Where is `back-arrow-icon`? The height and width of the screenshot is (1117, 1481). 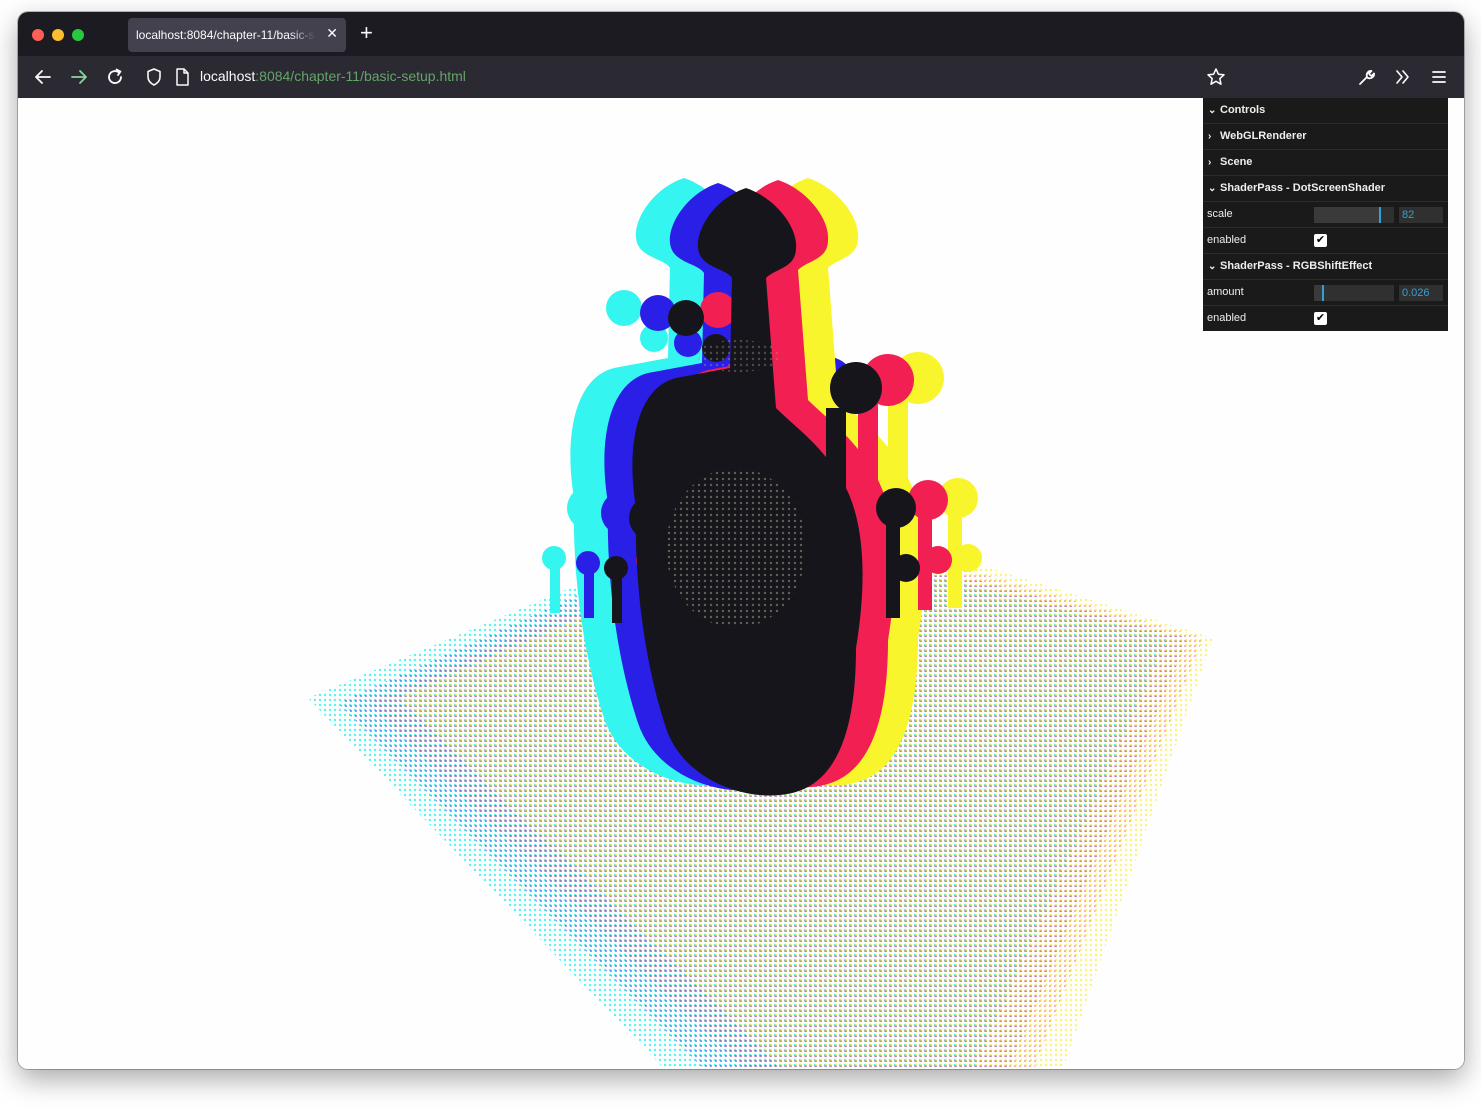
back-arrow-icon is located at coordinates (43, 77).